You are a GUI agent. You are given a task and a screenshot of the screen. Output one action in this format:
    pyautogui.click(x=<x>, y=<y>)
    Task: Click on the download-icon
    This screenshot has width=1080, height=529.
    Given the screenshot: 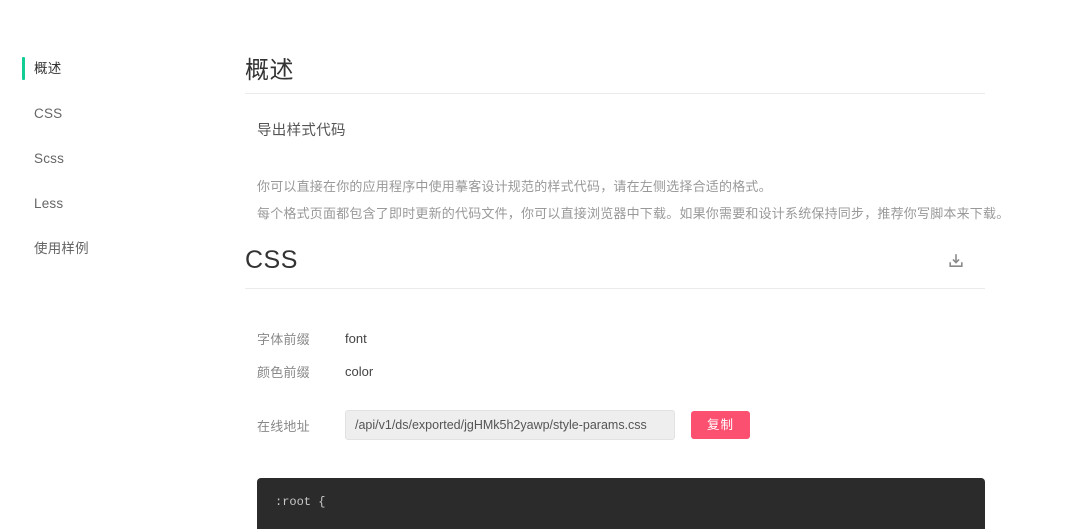 What is the action you would take?
    pyautogui.click(x=956, y=261)
    